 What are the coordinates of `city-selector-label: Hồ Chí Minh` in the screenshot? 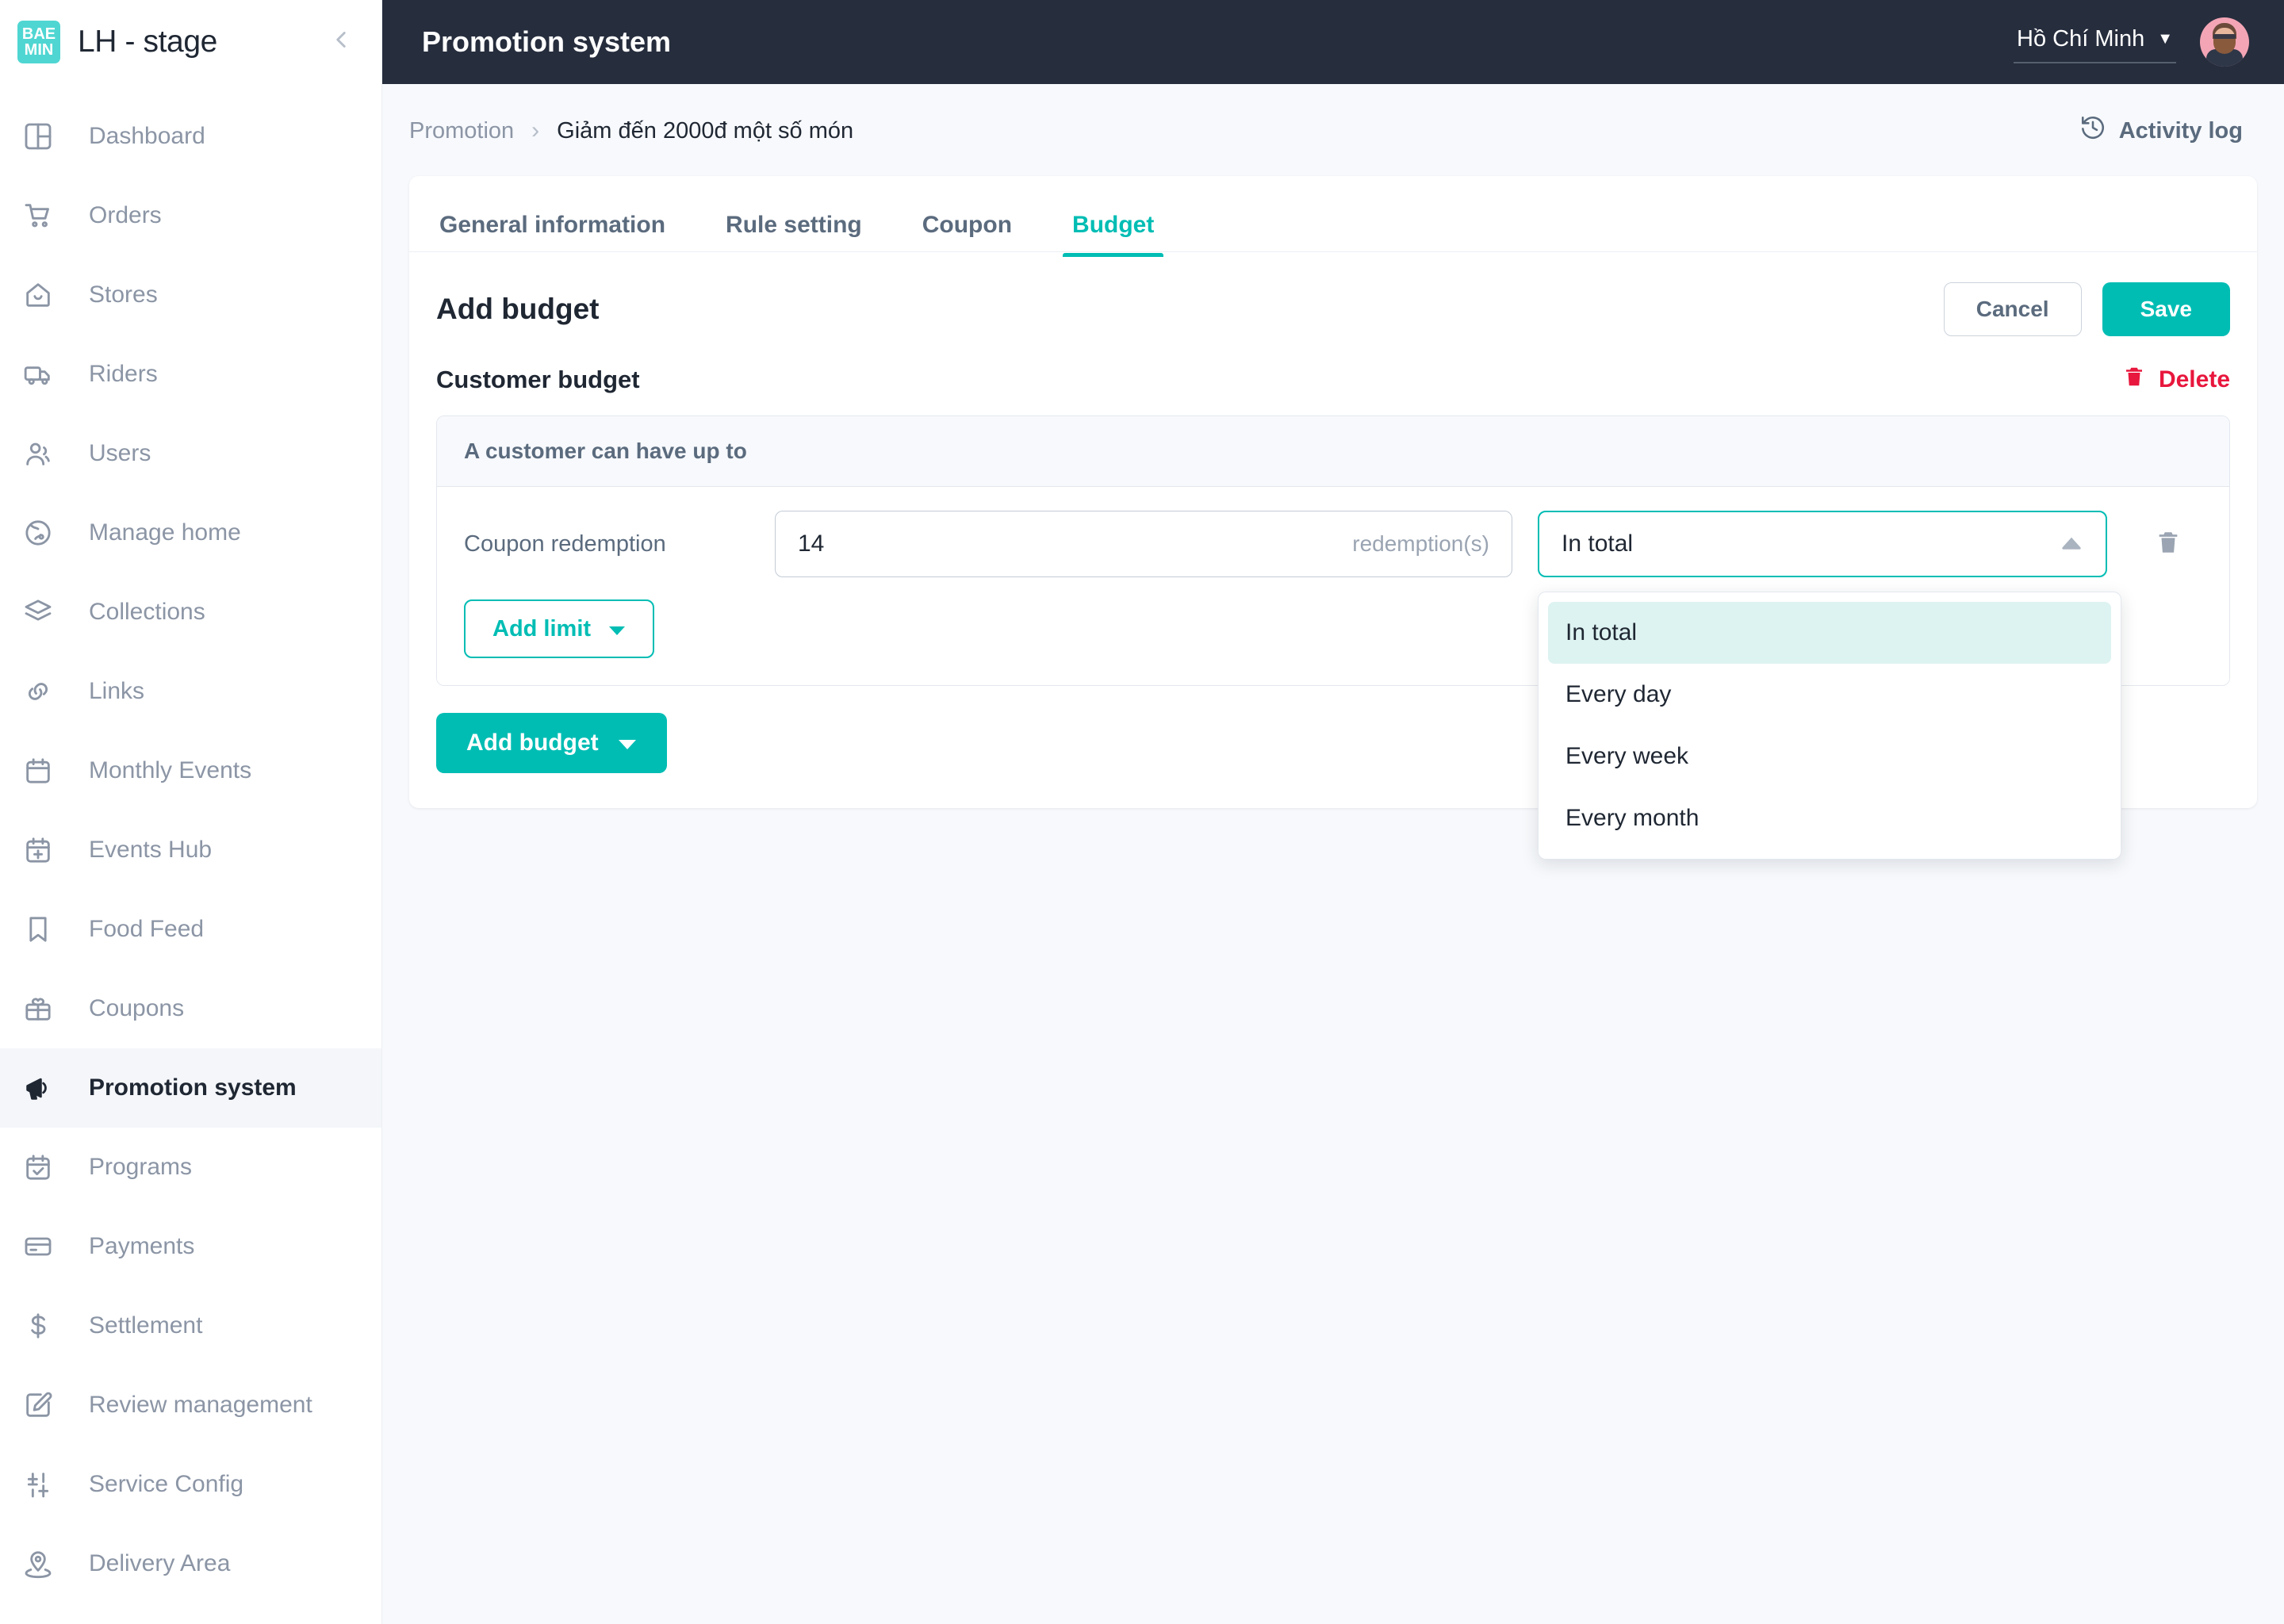 It's located at (2081, 38).